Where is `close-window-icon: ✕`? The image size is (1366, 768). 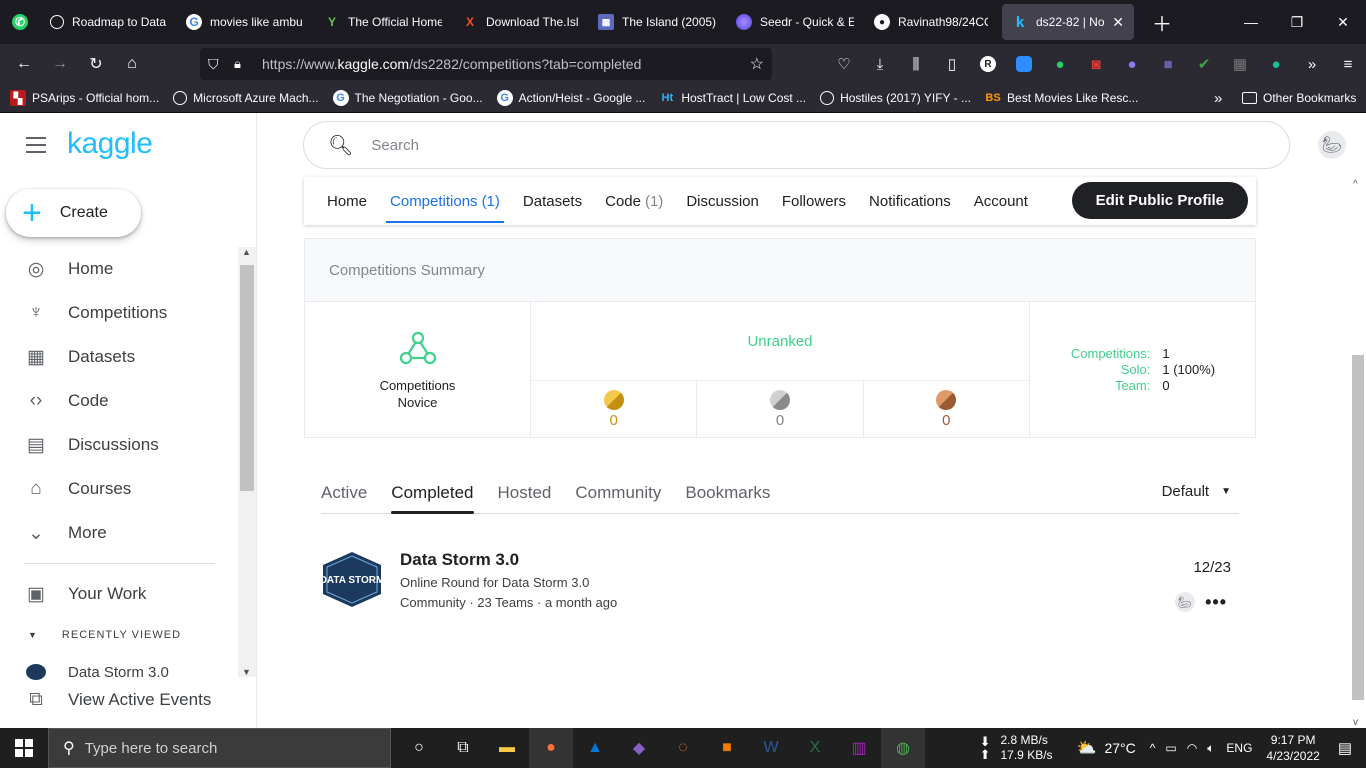
close-window-icon: ✕ is located at coordinates (1343, 22).